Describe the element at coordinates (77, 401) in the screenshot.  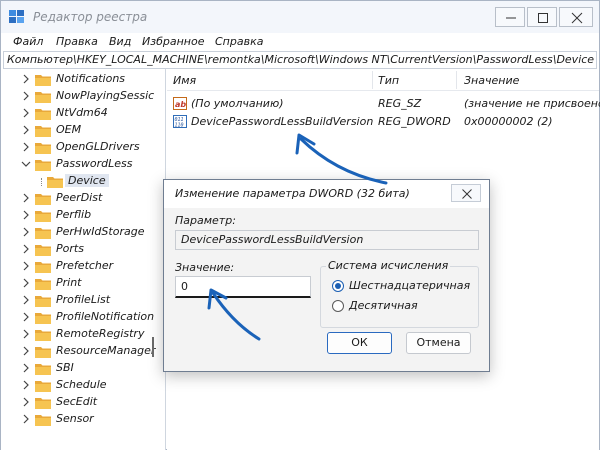
I see `tree-item-label: SecEdit` at that location.